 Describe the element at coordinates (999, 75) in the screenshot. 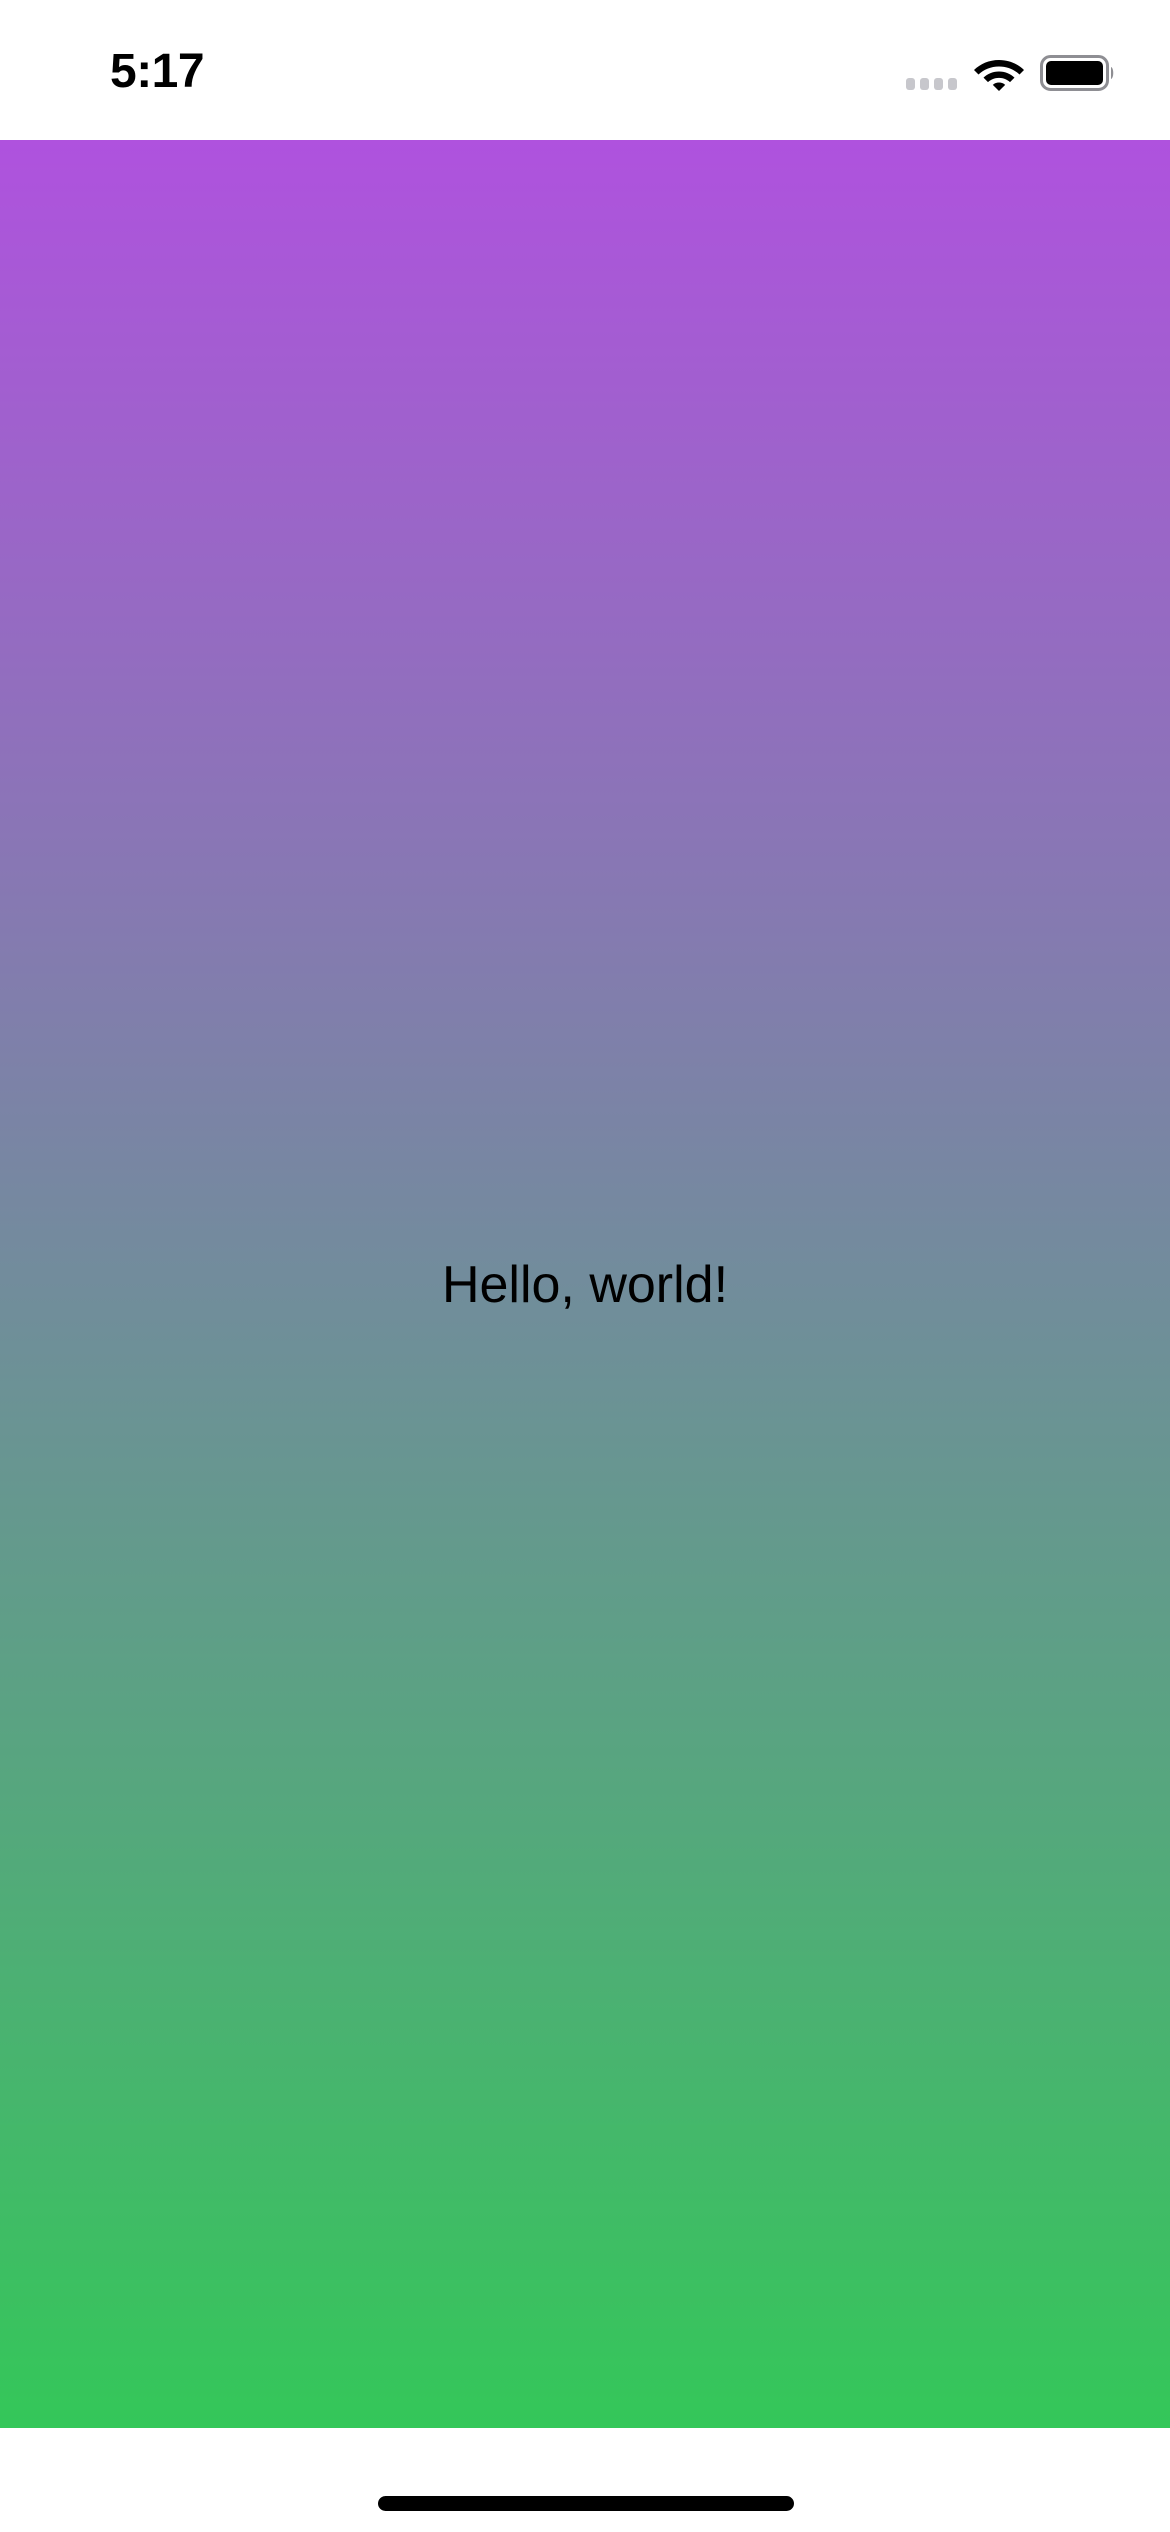

I see `wifi-icon` at that location.